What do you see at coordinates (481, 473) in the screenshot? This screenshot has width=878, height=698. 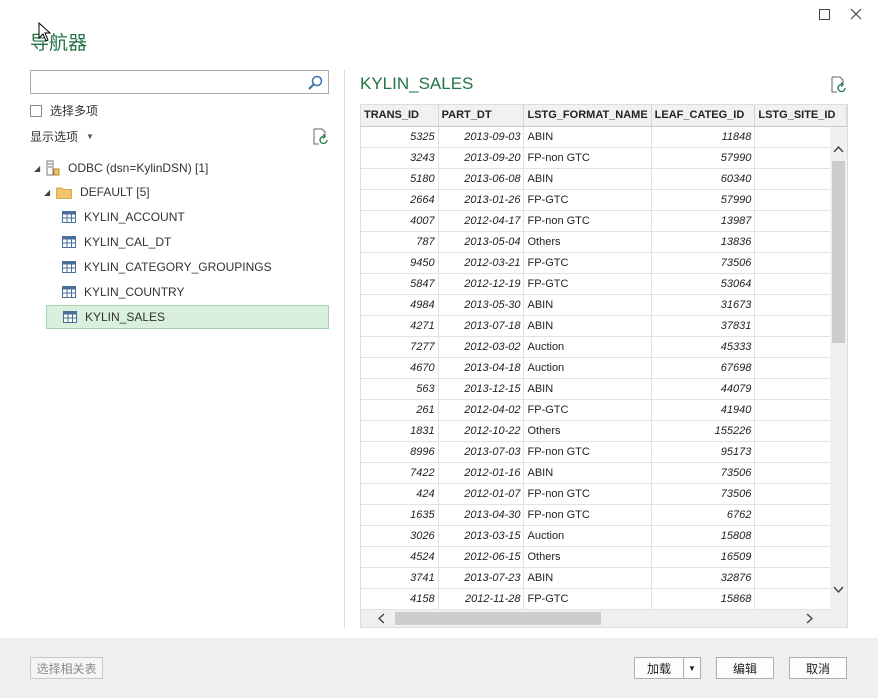 I see `table-cell: 2012-01-16` at bounding box center [481, 473].